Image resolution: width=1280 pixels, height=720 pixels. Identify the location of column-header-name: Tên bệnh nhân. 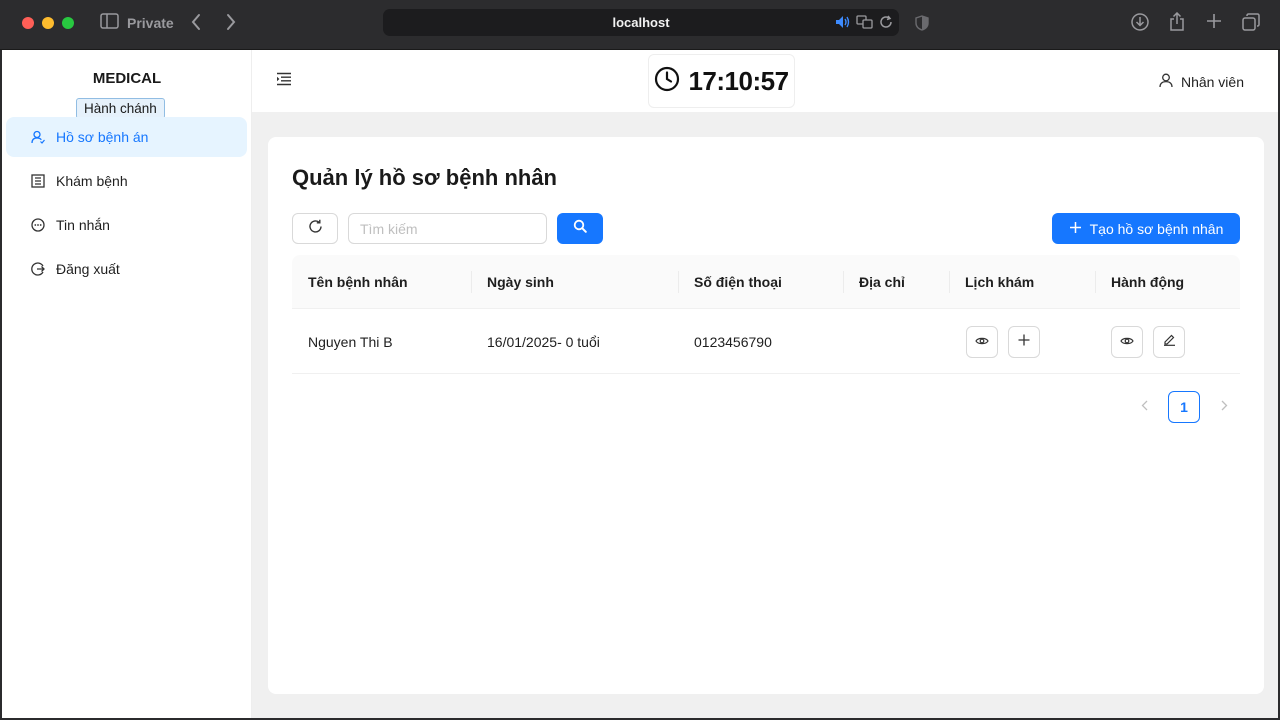
(358, 282).